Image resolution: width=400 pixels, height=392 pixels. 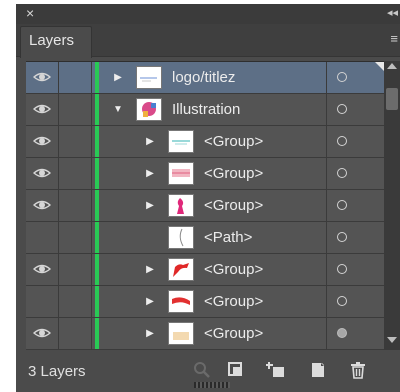 I want to click on layer-row: ▼ Illustration, so click(x=205, y=110).